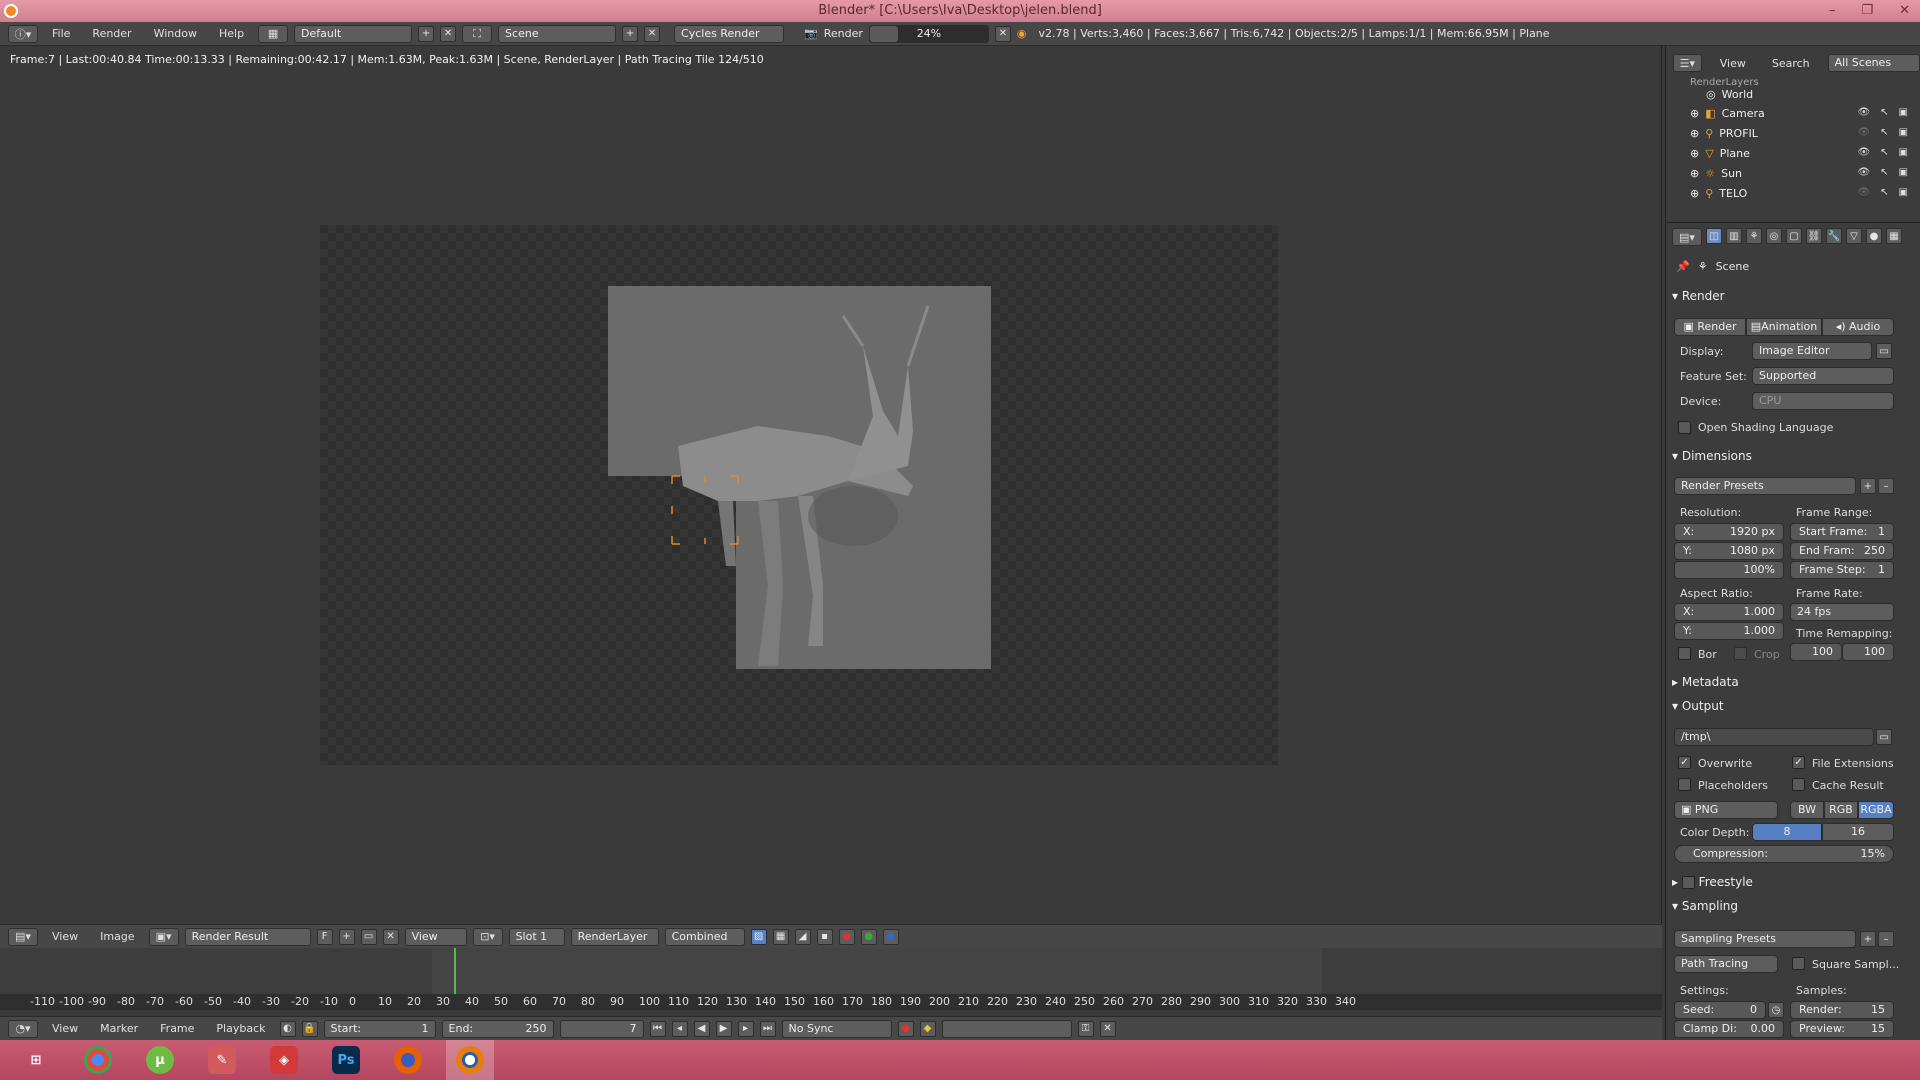 The image size is (1920, 1080). I want to click on color-depth-8-toggle: 8, so click(1787, 832).